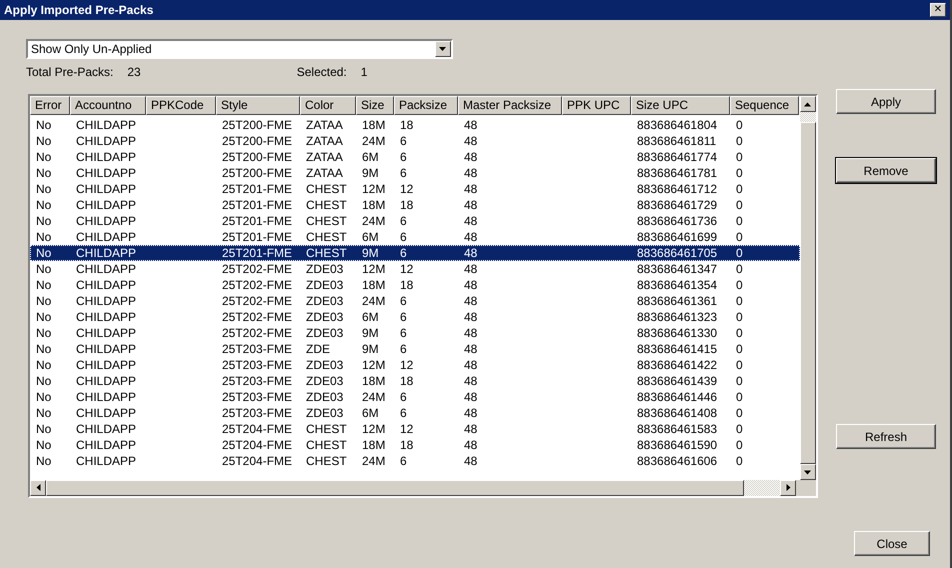 This screenshot has height=568, width=952. I want to click on table-row: No CHILDAPP 25T200-FME ZATAA 18M 18 48 883686461804 0, so click(415, 125).